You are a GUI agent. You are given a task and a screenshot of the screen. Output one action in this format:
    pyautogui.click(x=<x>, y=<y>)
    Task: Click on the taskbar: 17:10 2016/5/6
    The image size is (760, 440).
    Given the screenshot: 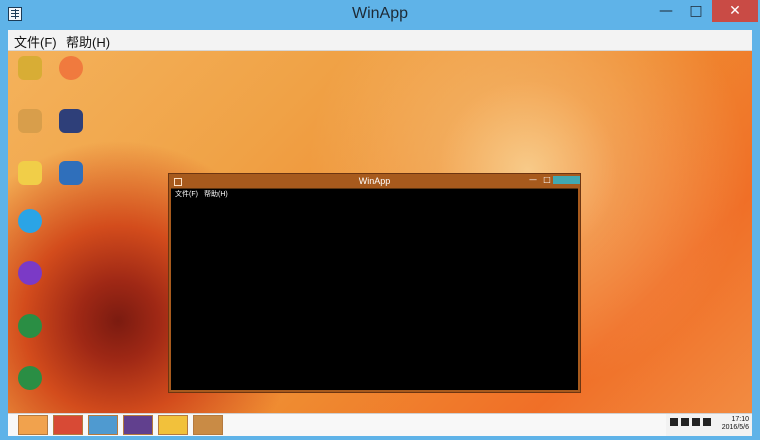 What is the action you would take?
    pyautogui.click(x=380, y=424)
    